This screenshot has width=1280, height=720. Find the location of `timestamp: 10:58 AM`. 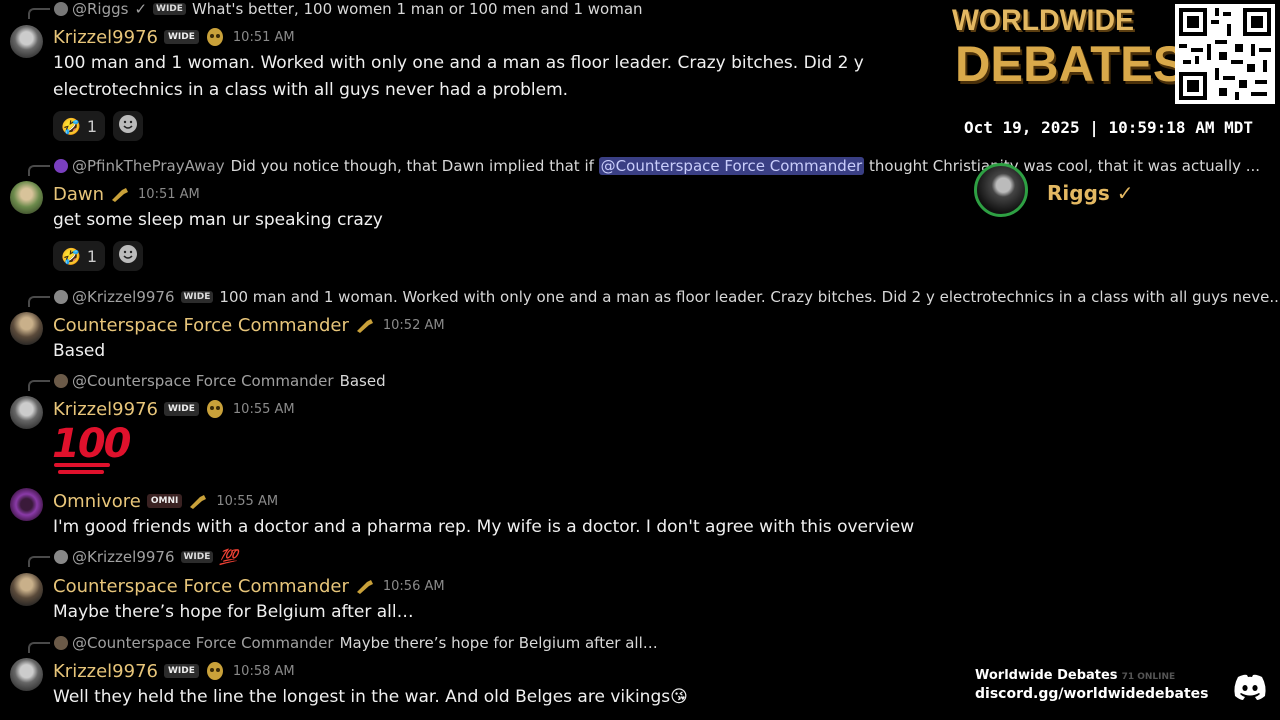

timestamp: 10:58 AM is located at coordinates (263, 671).